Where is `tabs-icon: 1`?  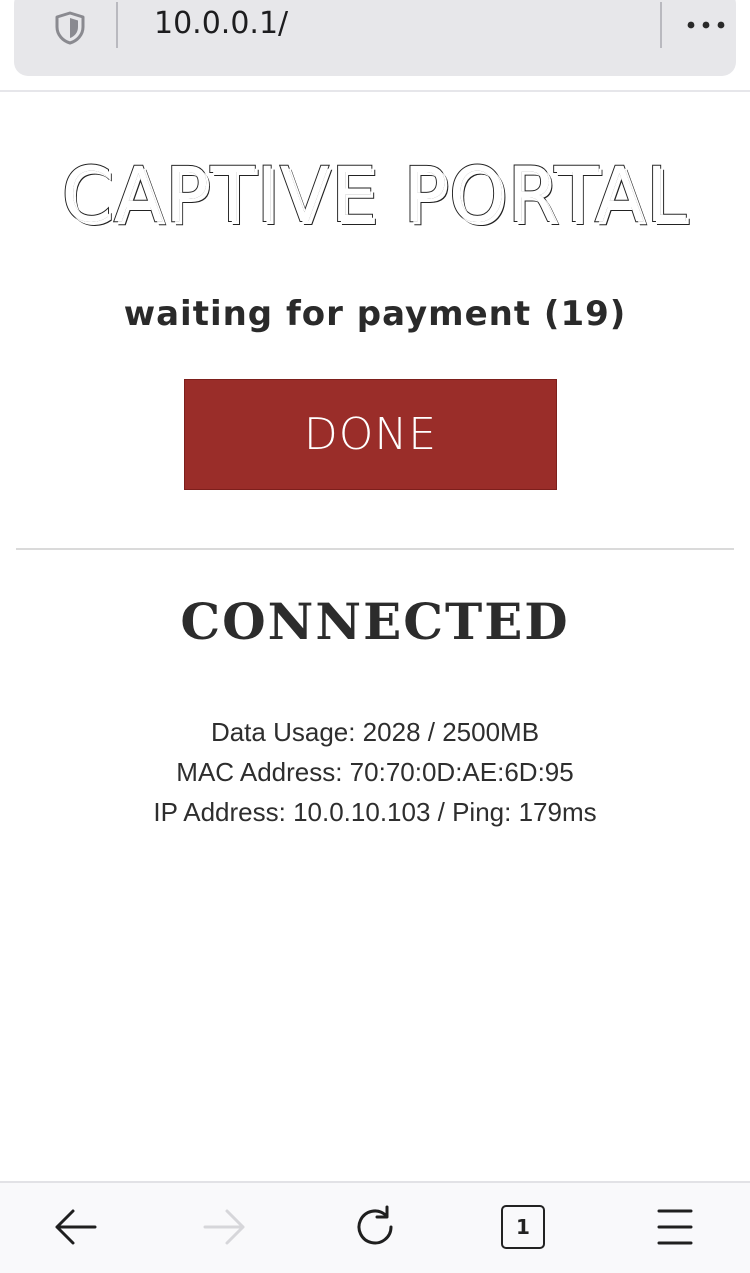
tabs-icon: 1 is located at coordinates (523, 1227).